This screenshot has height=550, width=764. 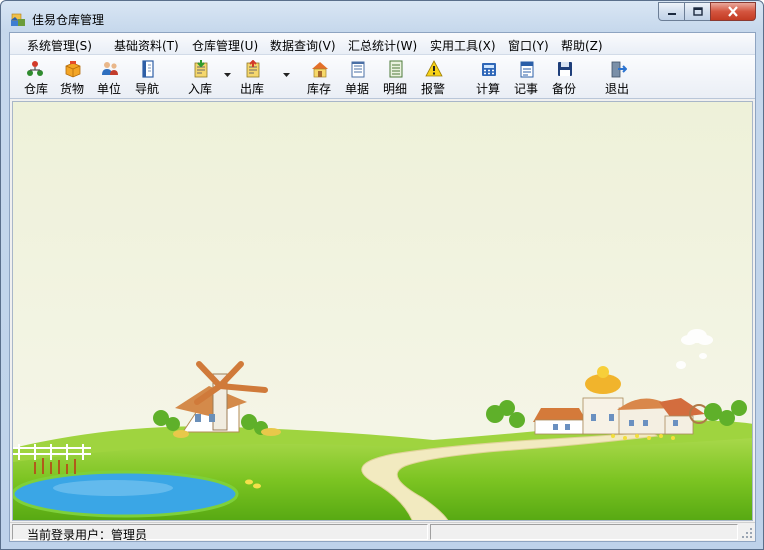 What do you see at coordinates (225, 45) in the screenshot?
I see `menu-warehouse-management: 仓库管理(U)` at bounding box center [225, 45].